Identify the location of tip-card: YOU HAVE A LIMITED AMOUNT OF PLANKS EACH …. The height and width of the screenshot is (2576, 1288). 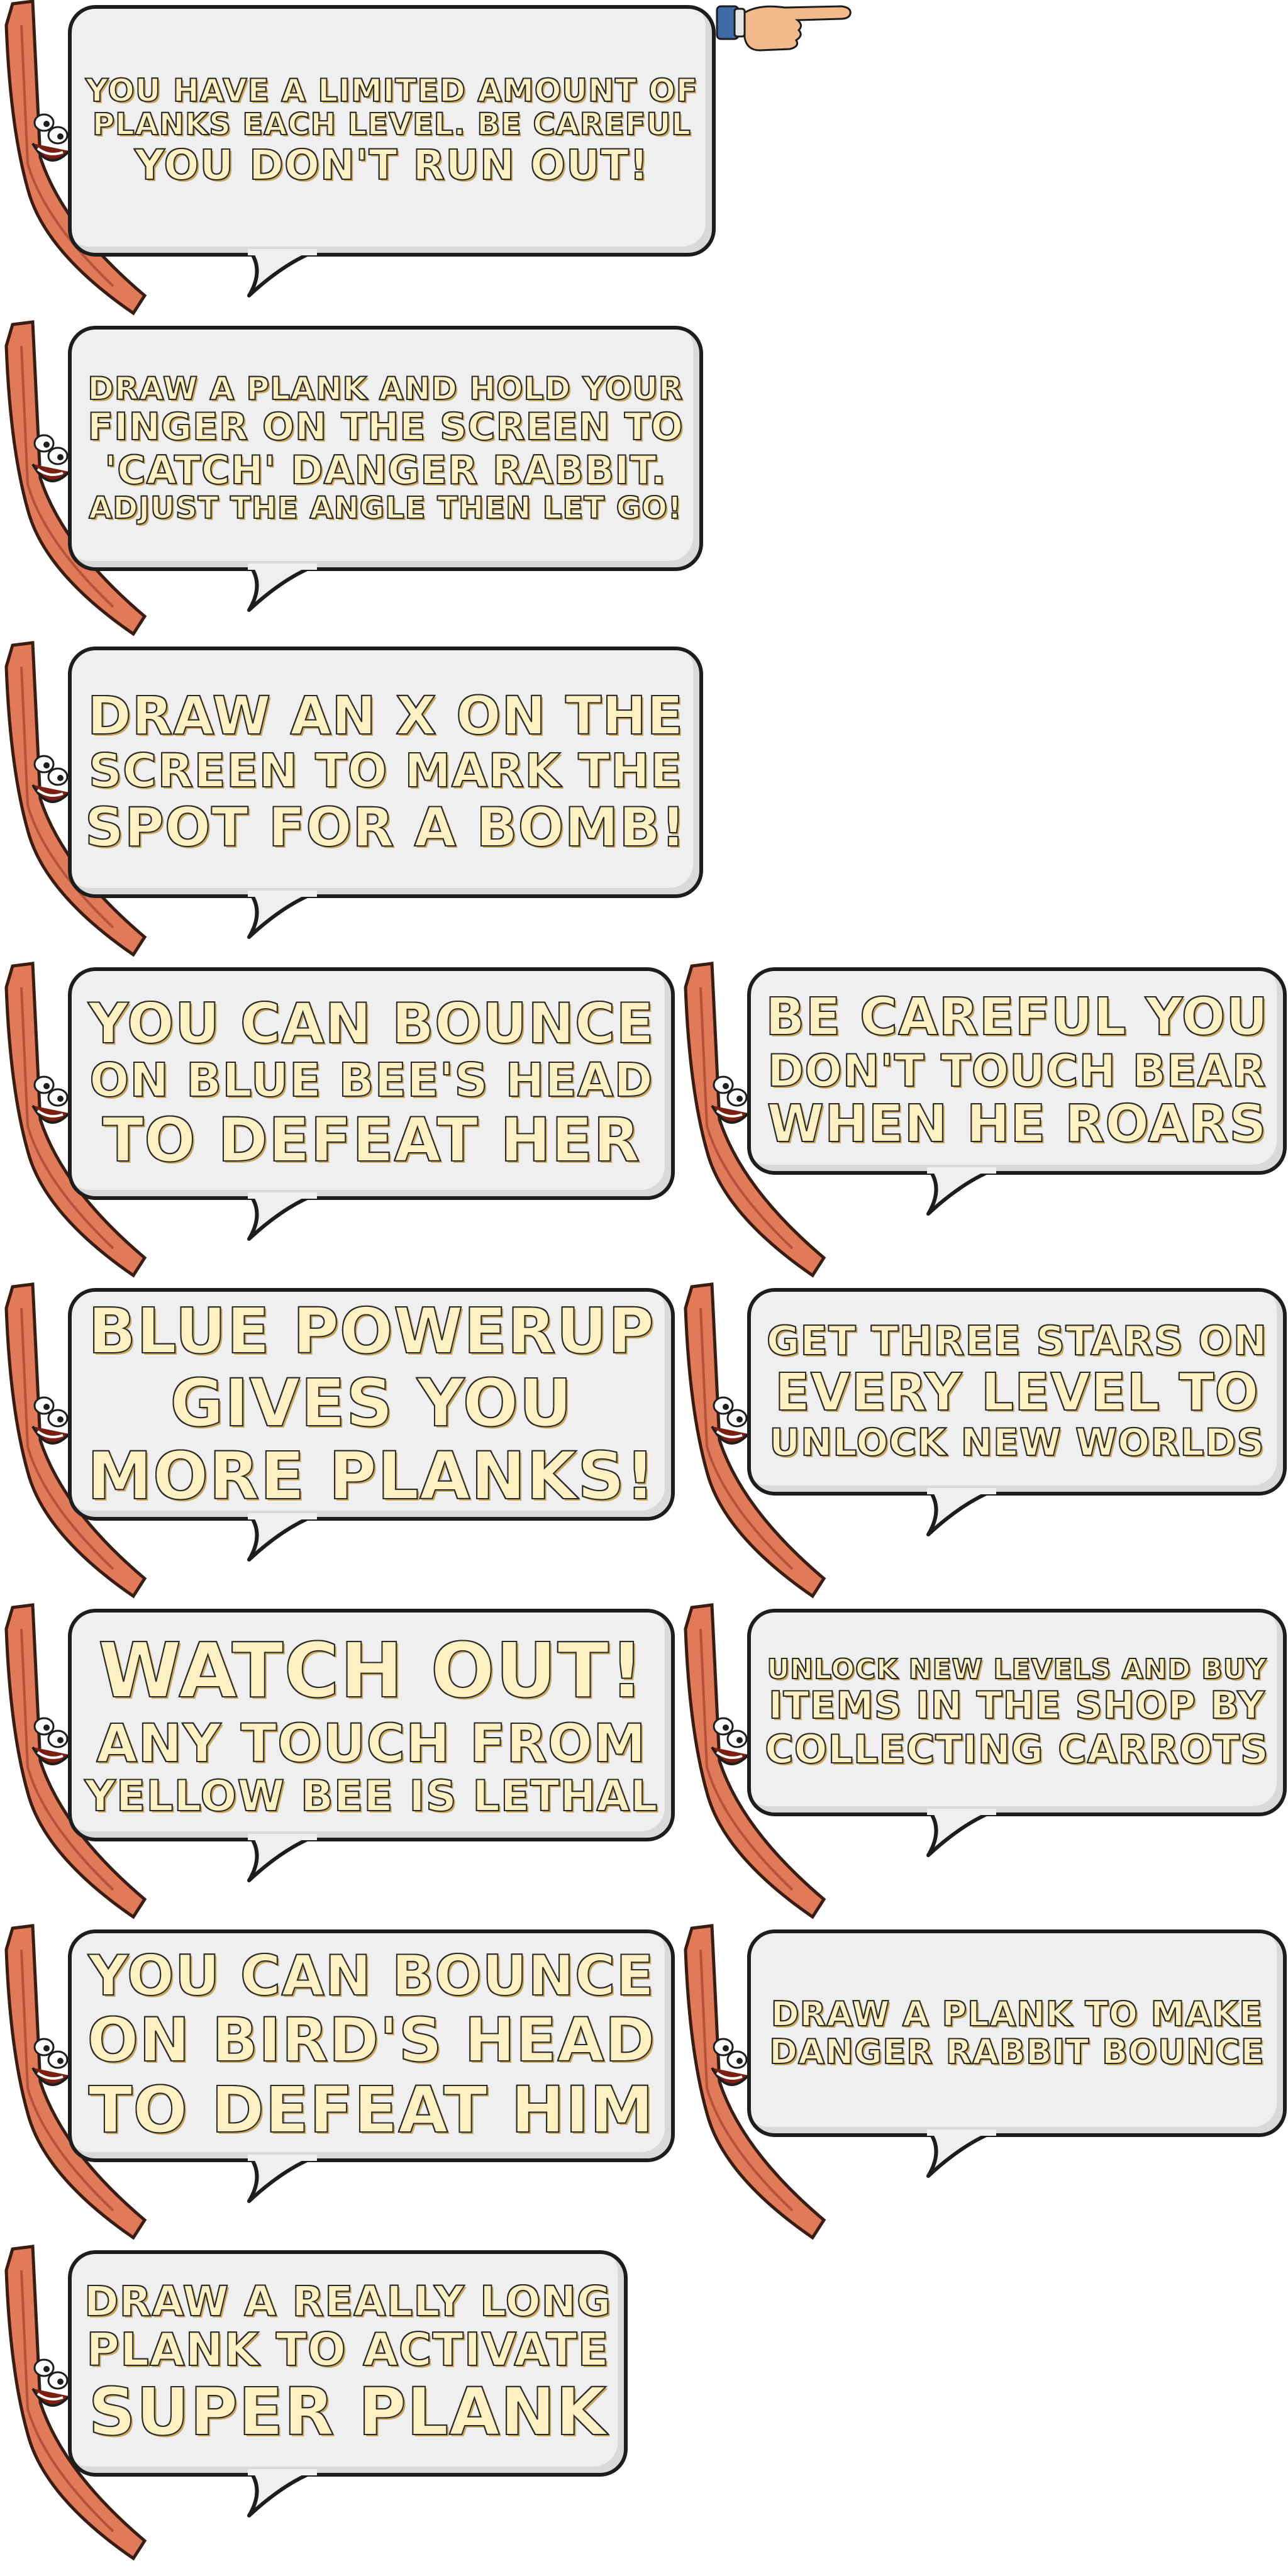
(358, 170).